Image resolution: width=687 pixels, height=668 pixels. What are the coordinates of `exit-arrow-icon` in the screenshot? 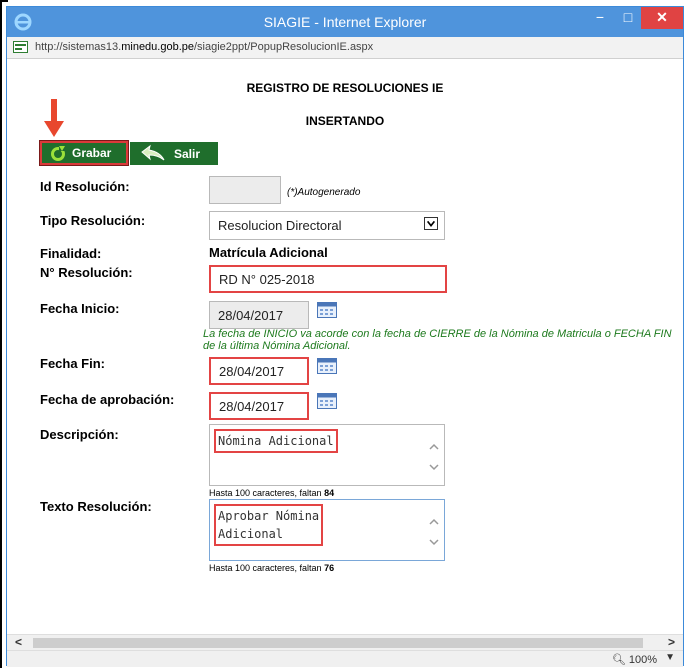 It's located at (153, 152).